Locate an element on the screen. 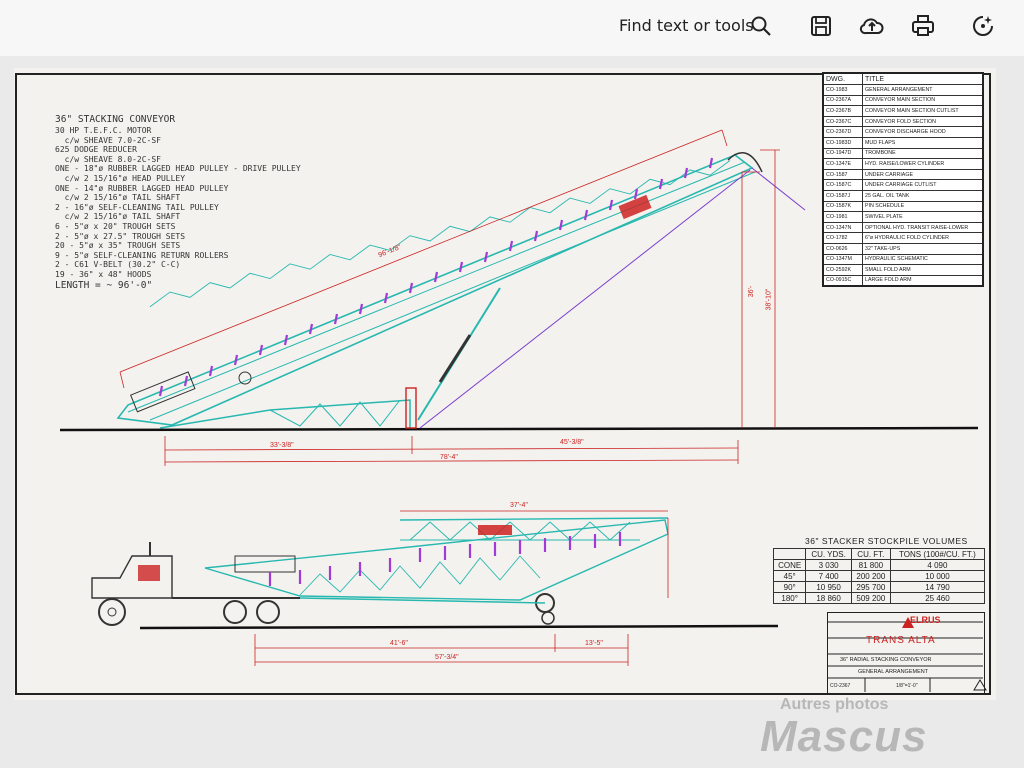 This screenshot has height=768, width=1024. table-row: CO-1983D MUD FLAPS is located at coordinates (903, 142).